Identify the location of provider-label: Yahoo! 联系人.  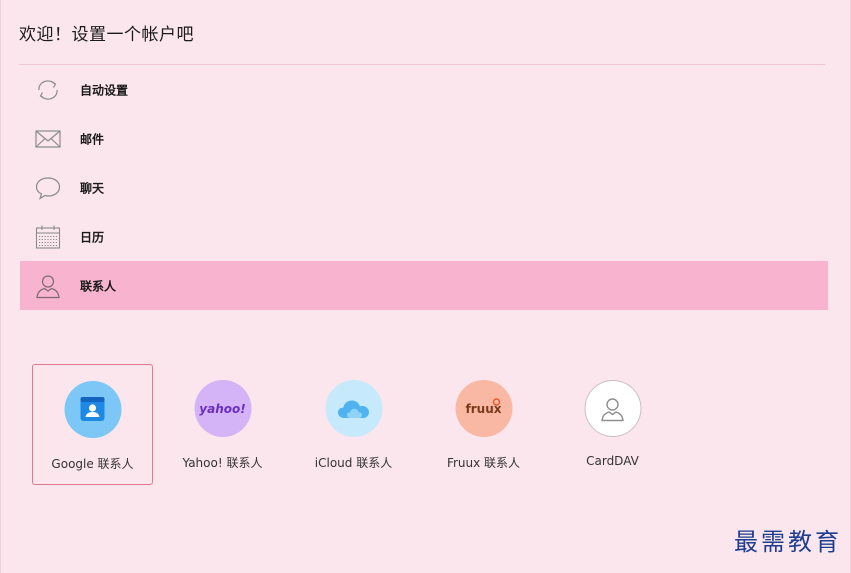
(222, 463).